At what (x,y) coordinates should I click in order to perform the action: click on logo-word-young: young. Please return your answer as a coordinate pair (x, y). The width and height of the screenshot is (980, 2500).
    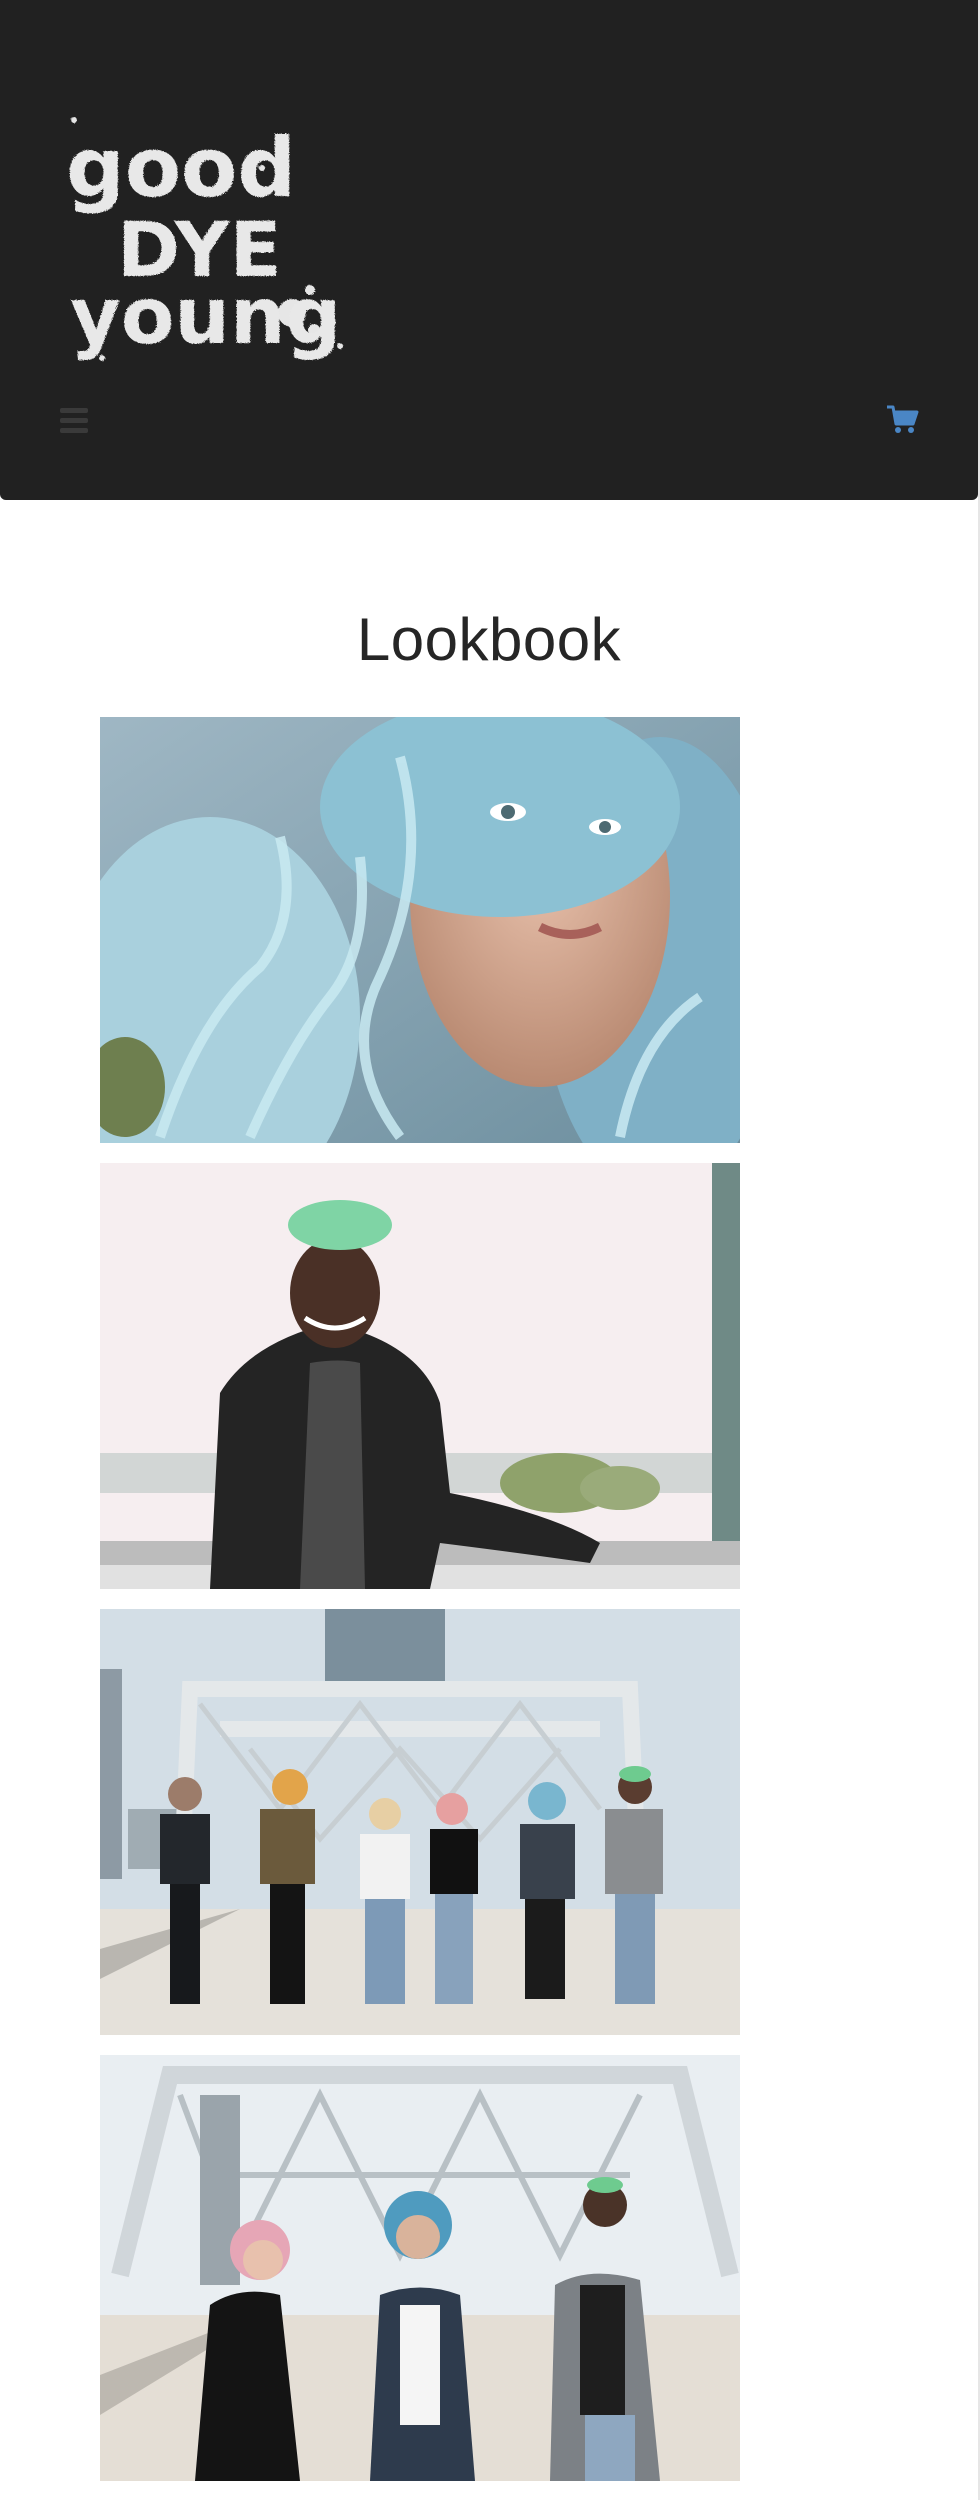
    Looking at the image, I should click on (205, 317).